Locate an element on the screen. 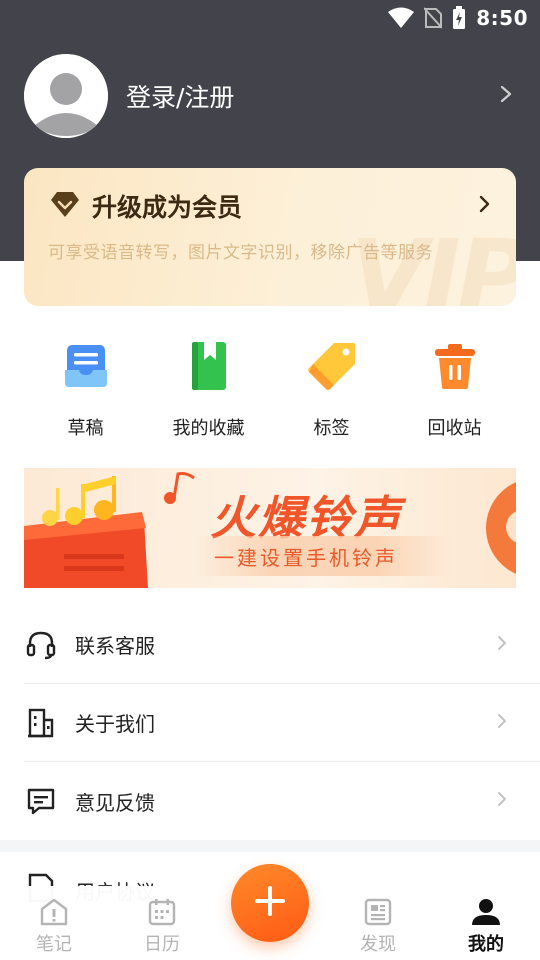 Image resolution: width=540 pixels, height=960 pixels. person-icon is located at coordinates (486, 912).